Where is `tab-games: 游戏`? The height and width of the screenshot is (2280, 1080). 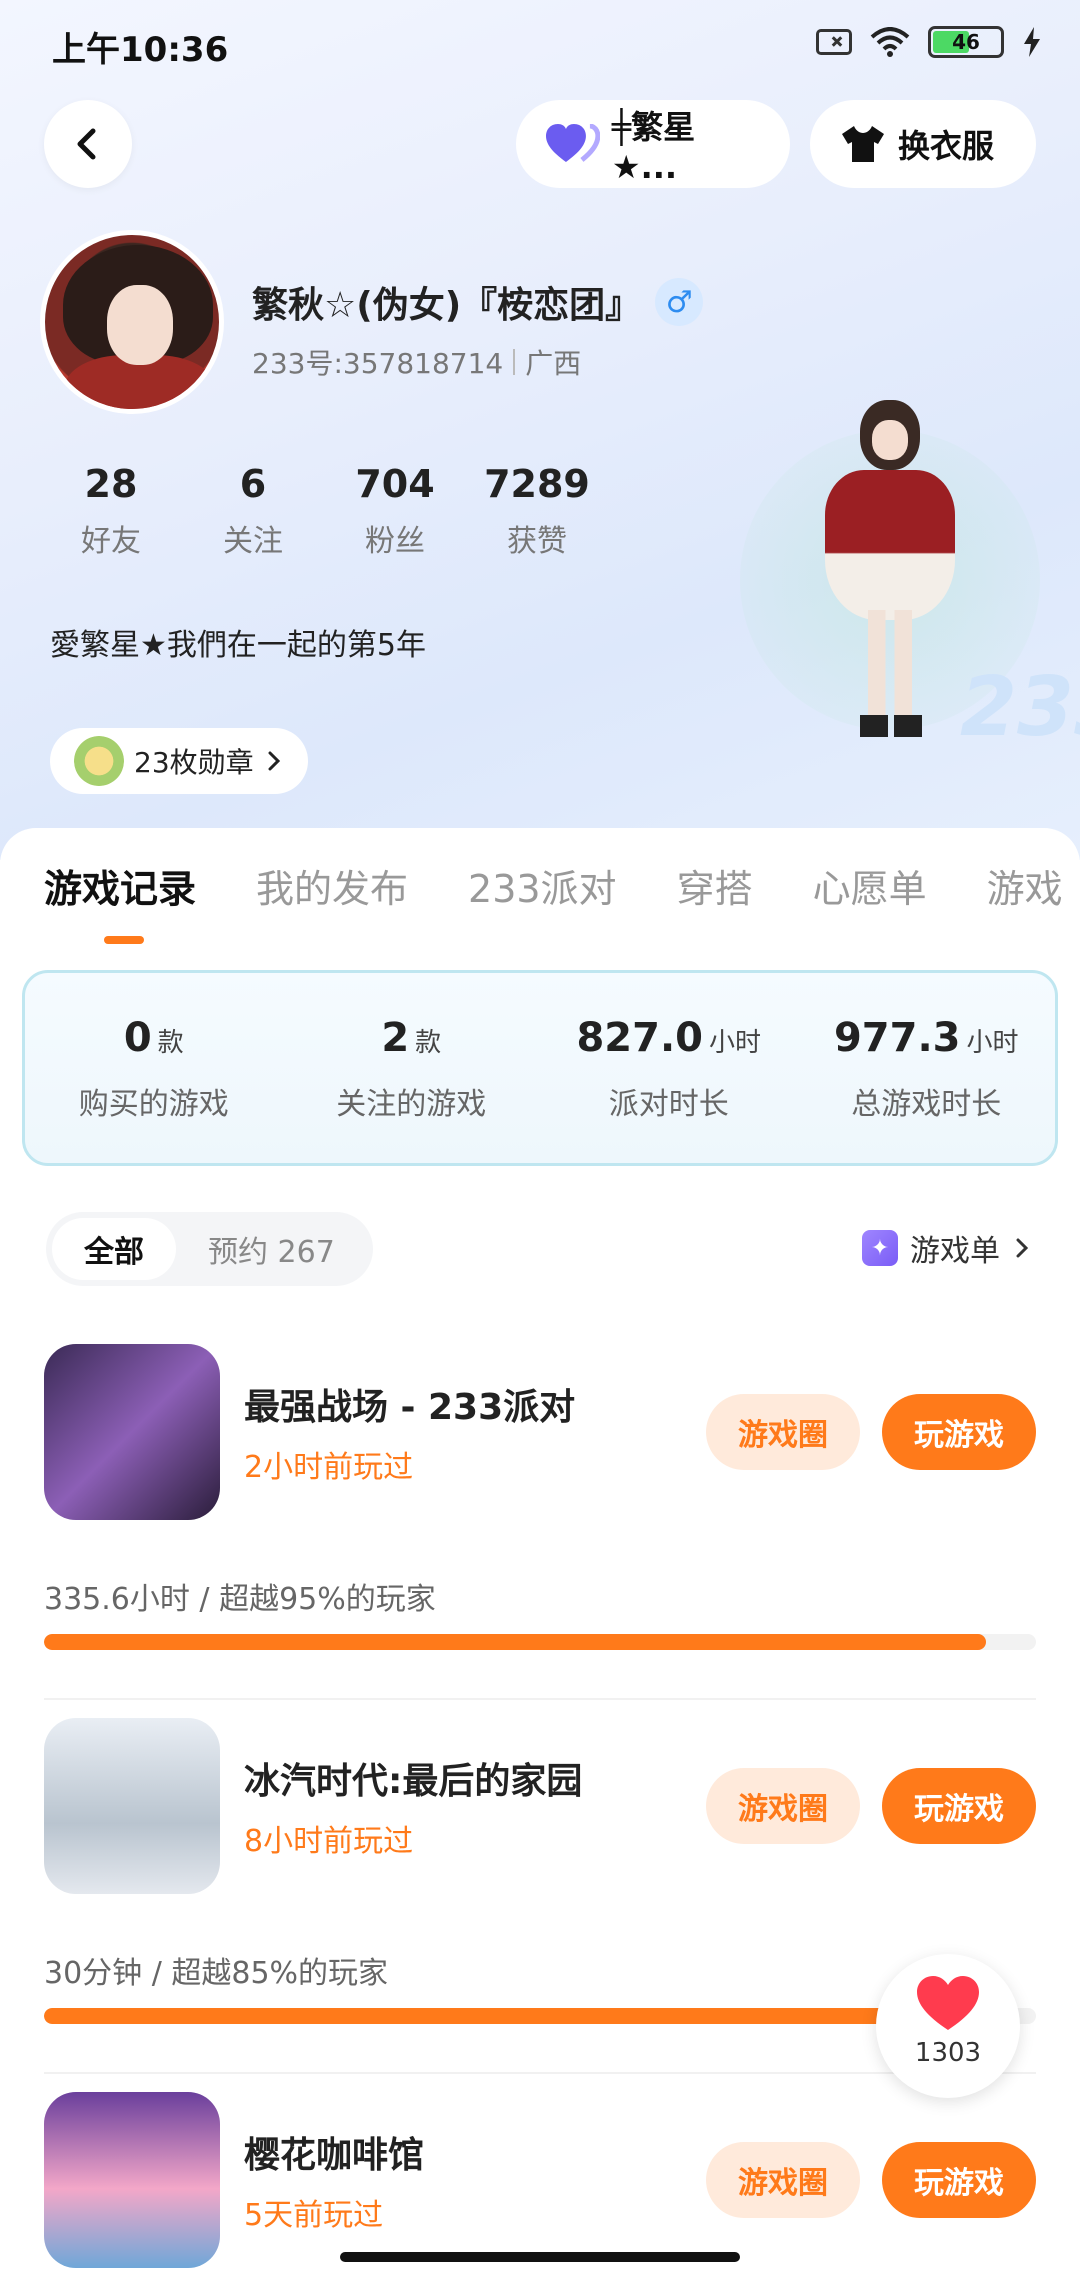 tab-games: 游戏 is located at coordinates (1025, 885).